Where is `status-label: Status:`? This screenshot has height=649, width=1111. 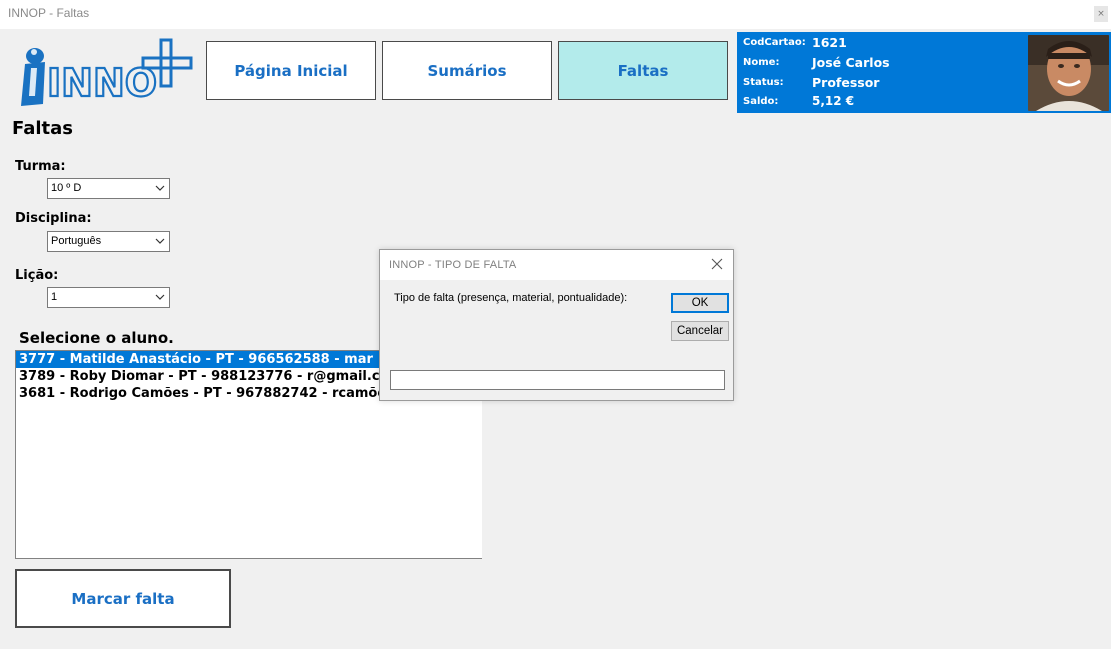
status-label: Status: is located at coordinates (763, 82).